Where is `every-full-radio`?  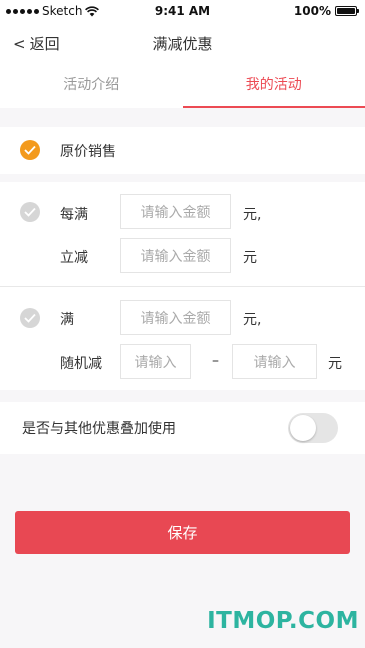 every-full-radio is located at coordinates (30, 212).